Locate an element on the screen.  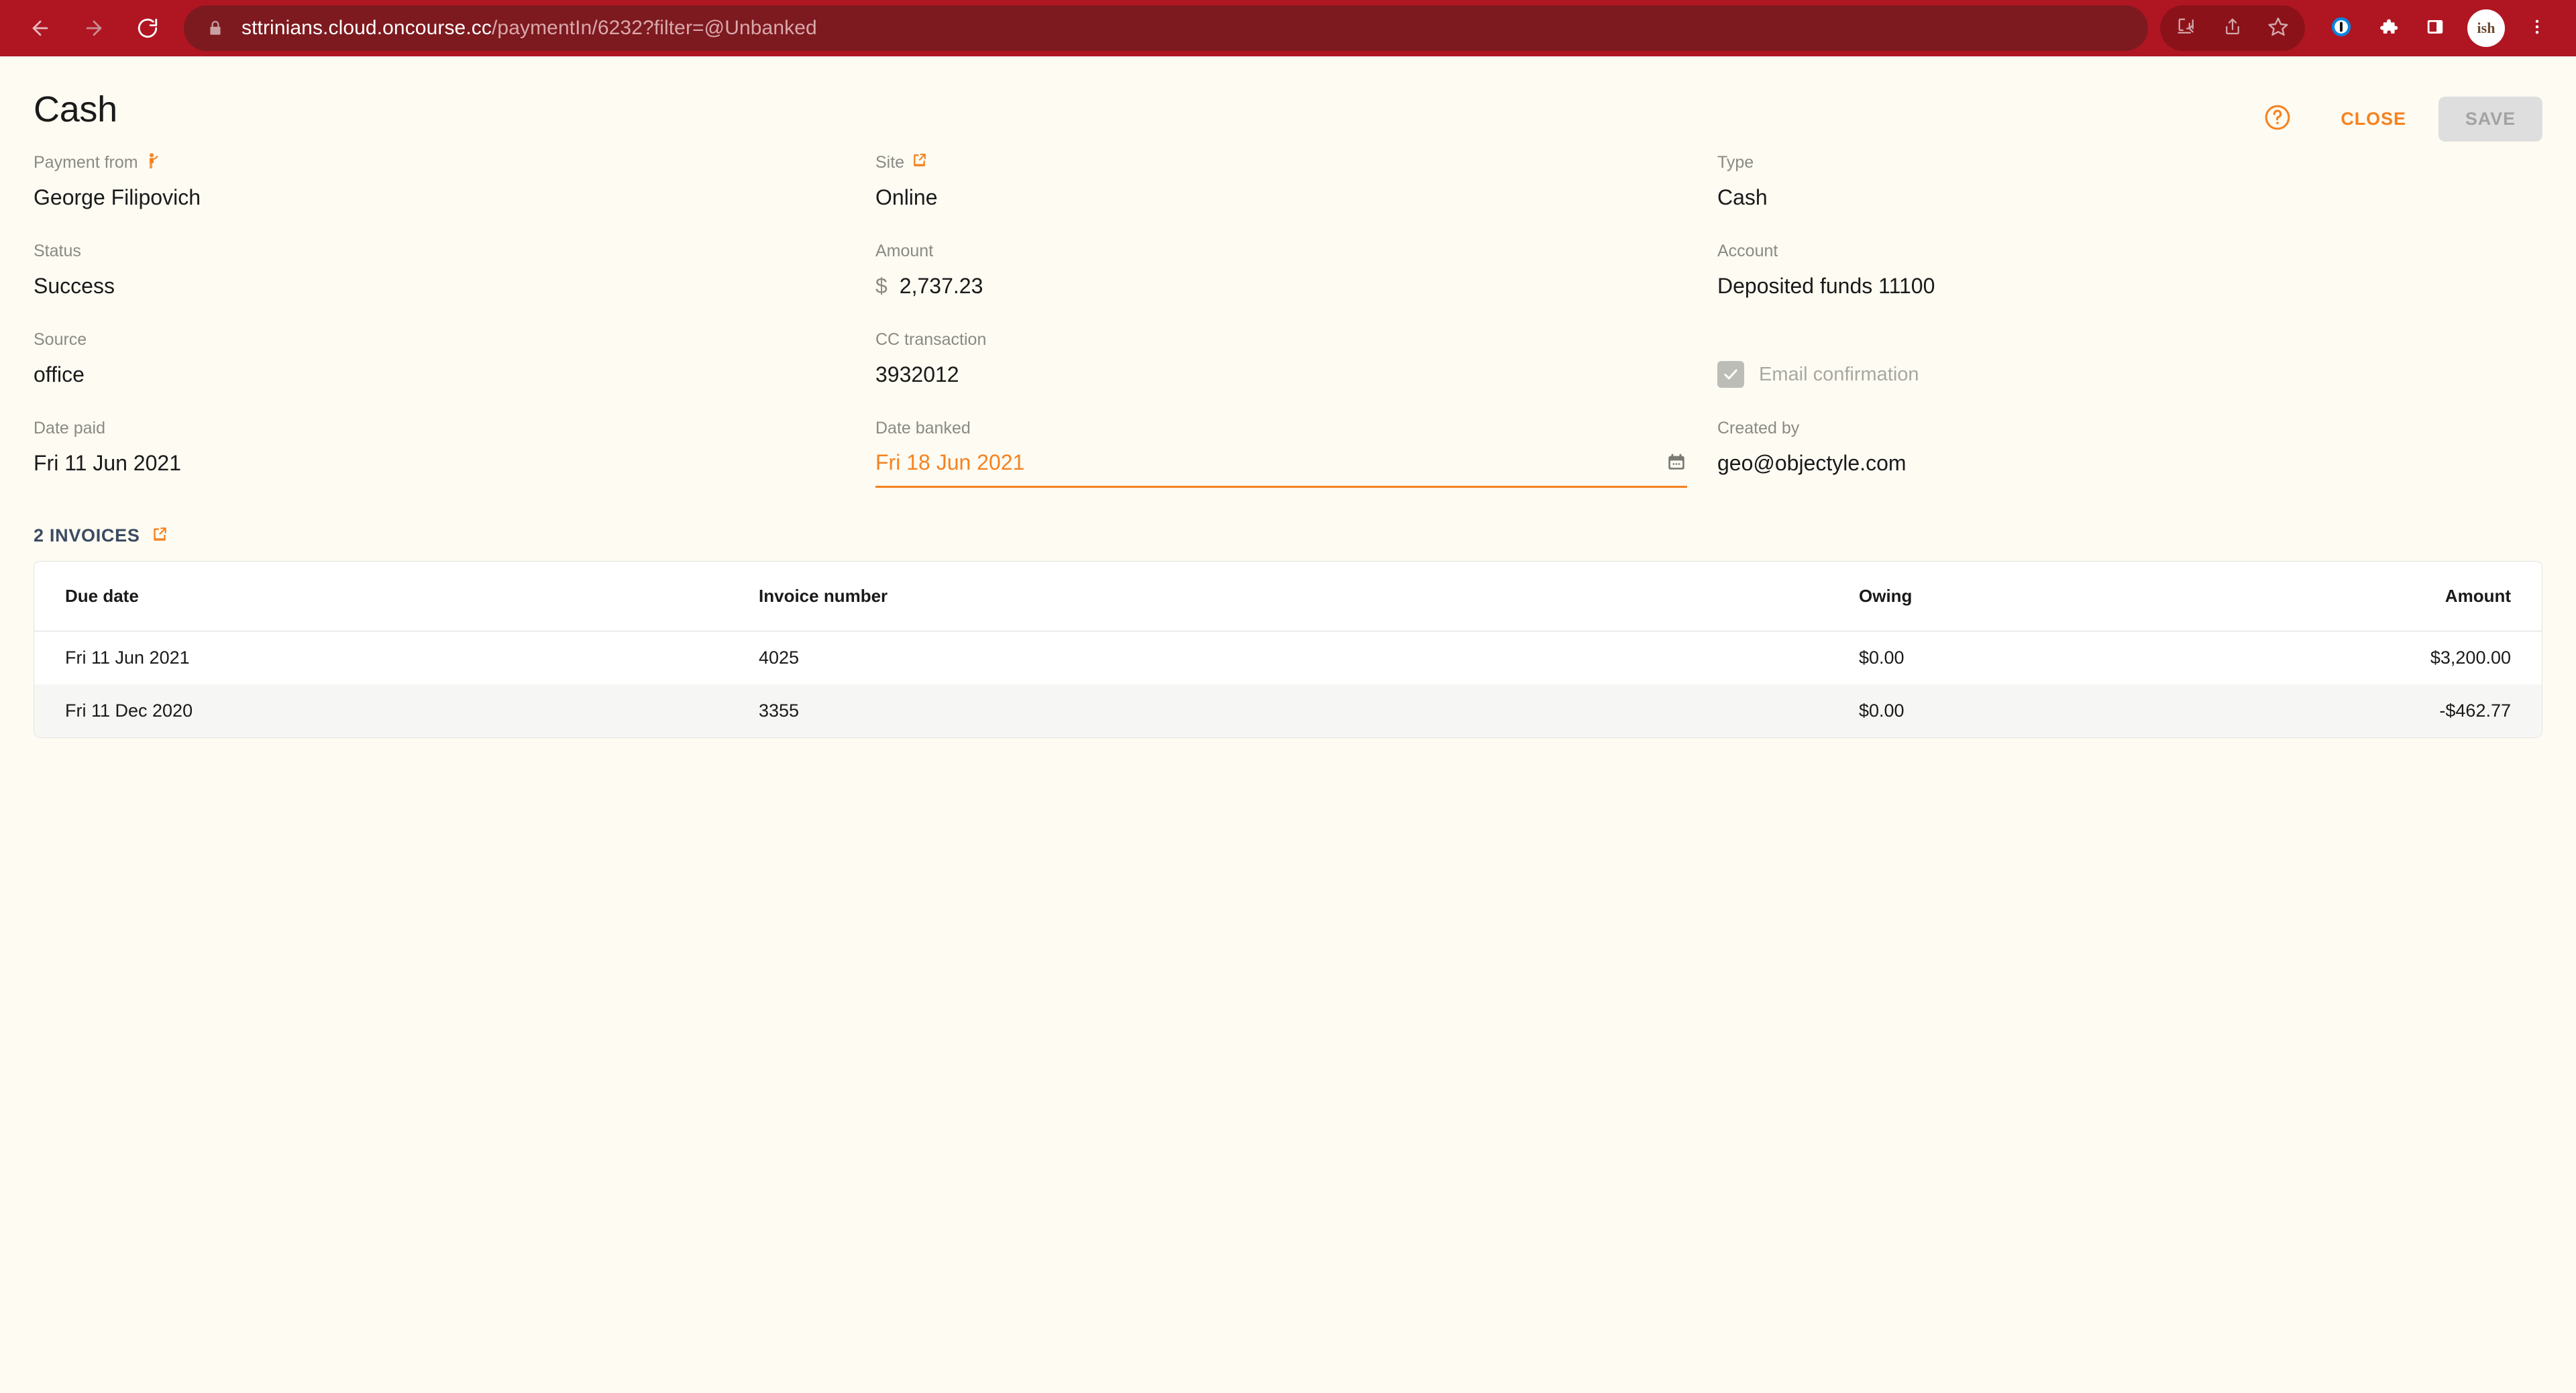
help-button is located at coordinates (2277, 119).